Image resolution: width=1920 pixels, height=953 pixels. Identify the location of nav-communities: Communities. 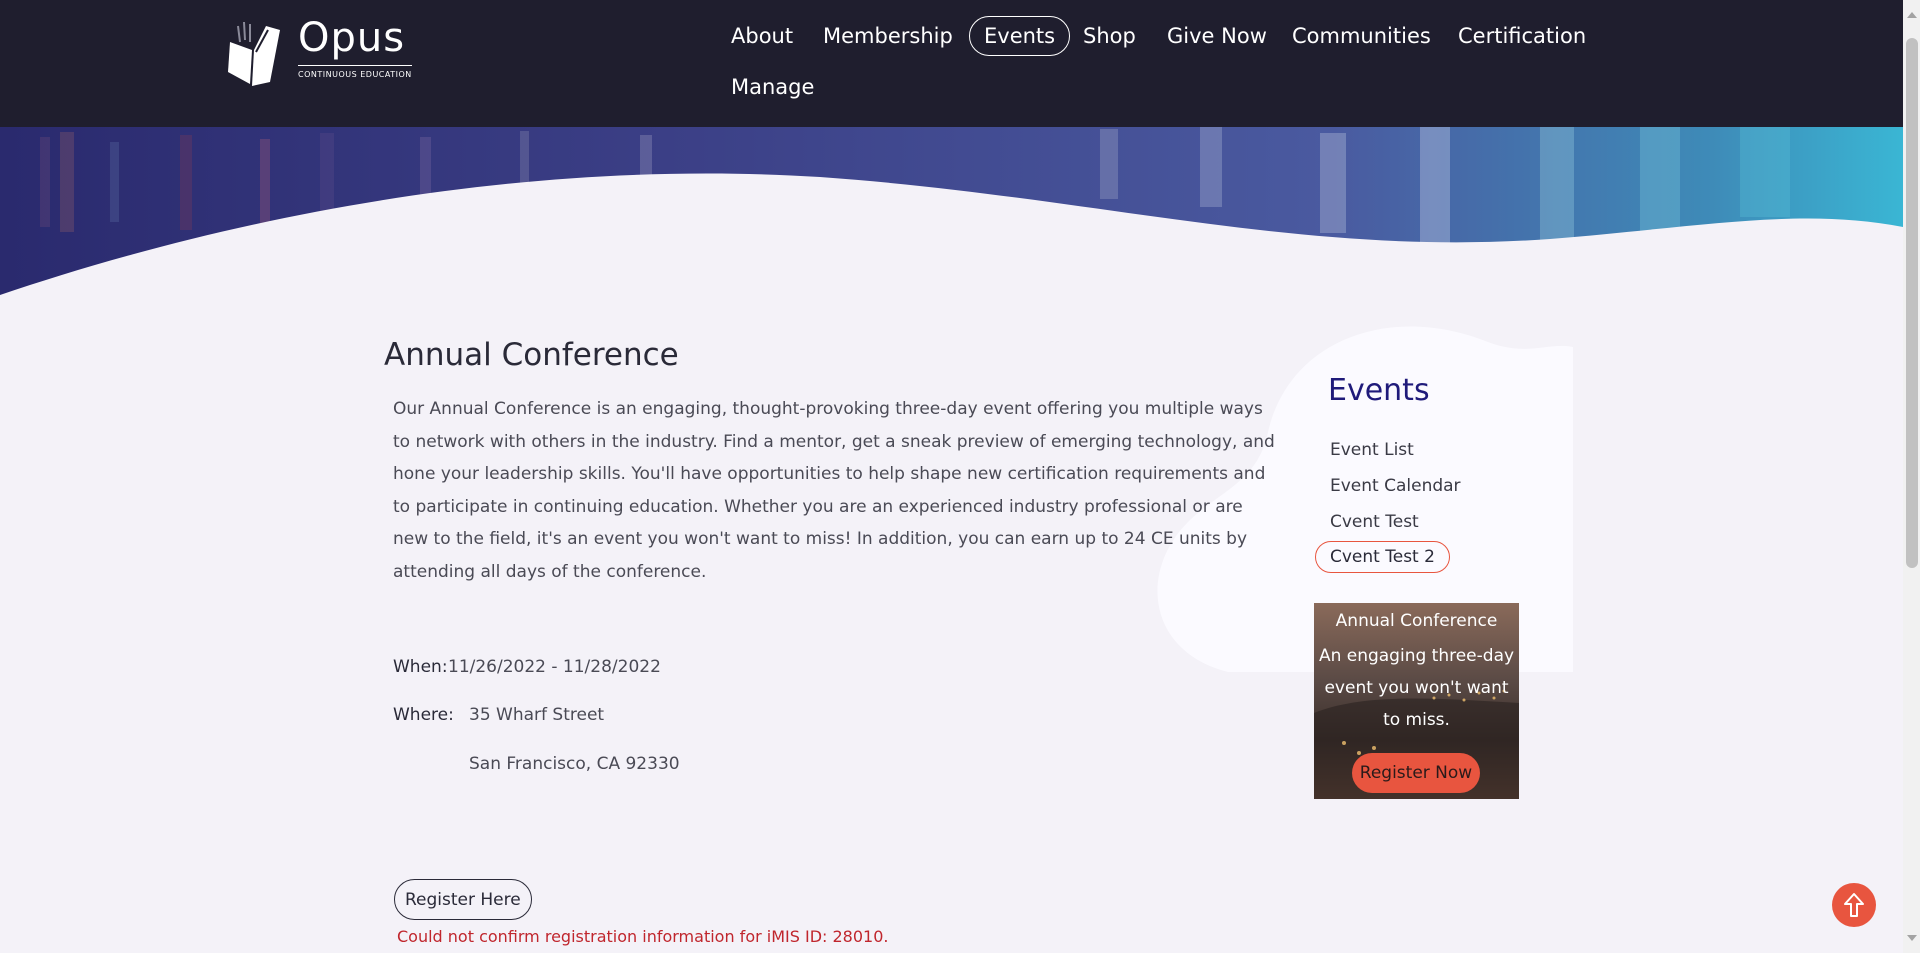
(1361, 36).